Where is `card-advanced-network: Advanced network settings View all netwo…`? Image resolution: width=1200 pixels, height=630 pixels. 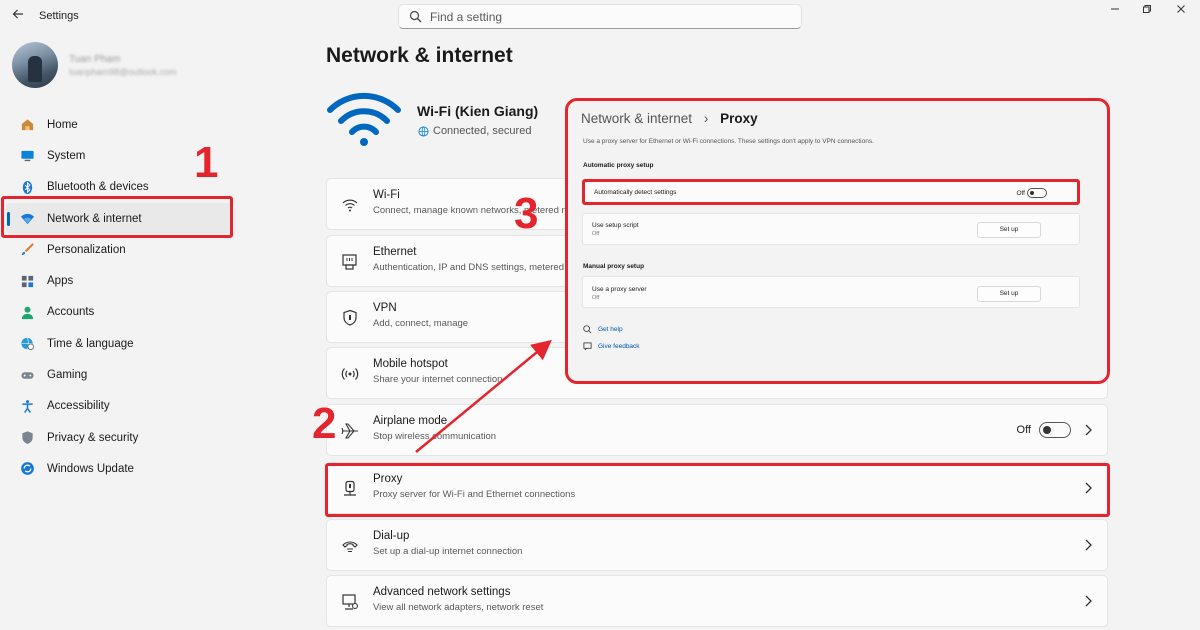
card-advanced-network: Advanced network settings View all netwo… is located at coordinates (717, 601).